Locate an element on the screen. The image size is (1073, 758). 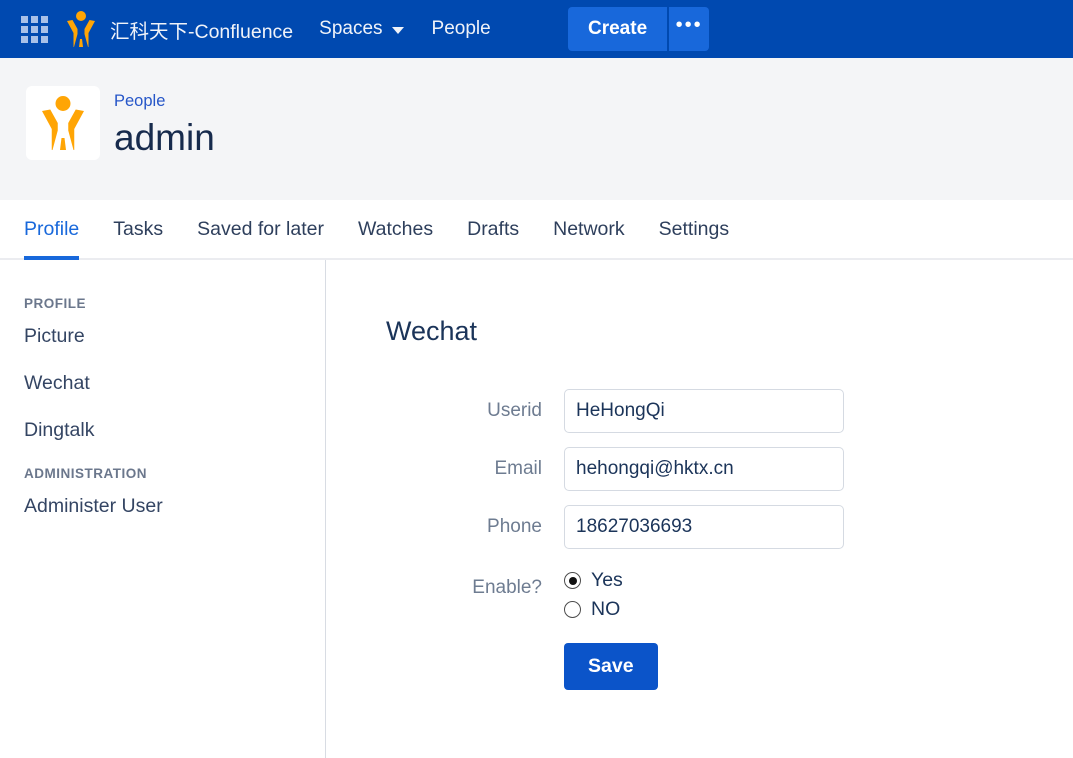
spaces-menu: Spaces is located at coordinates (361, 29).